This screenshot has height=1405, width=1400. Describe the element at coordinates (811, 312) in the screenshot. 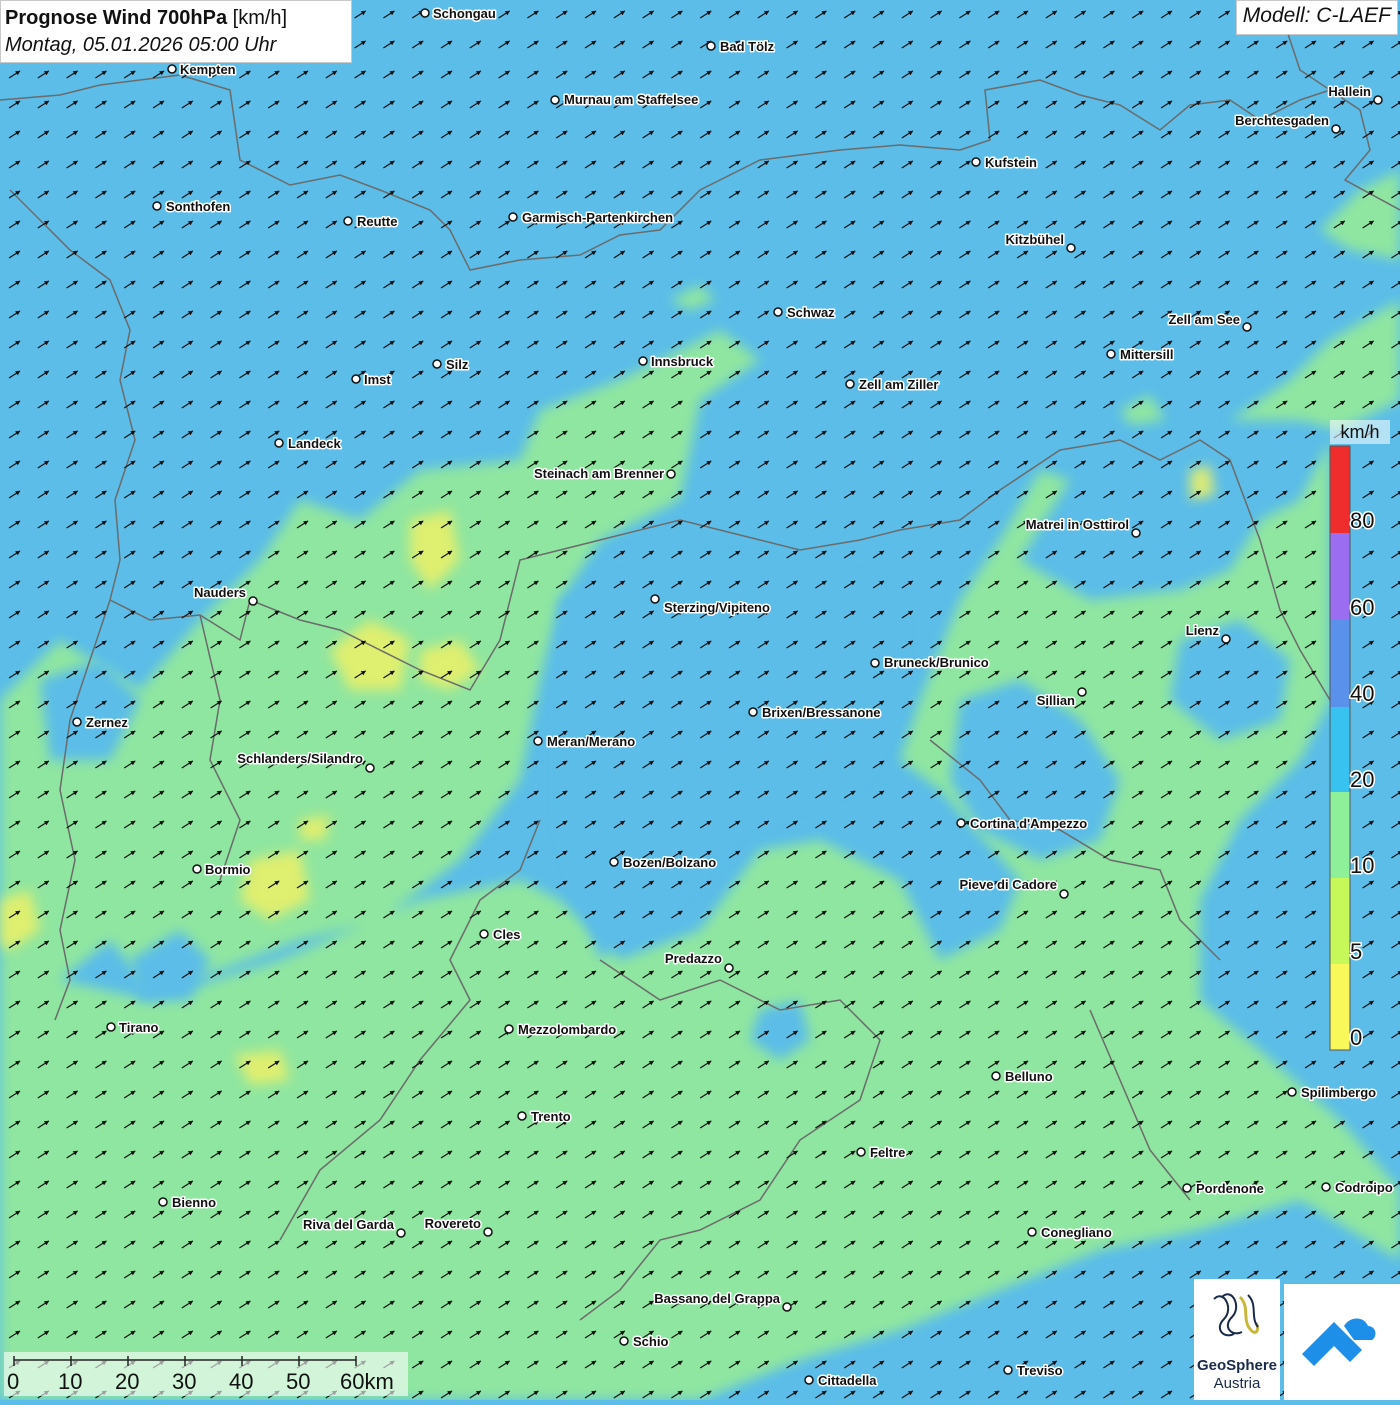

I see `city-label: Schwaz` at that location.